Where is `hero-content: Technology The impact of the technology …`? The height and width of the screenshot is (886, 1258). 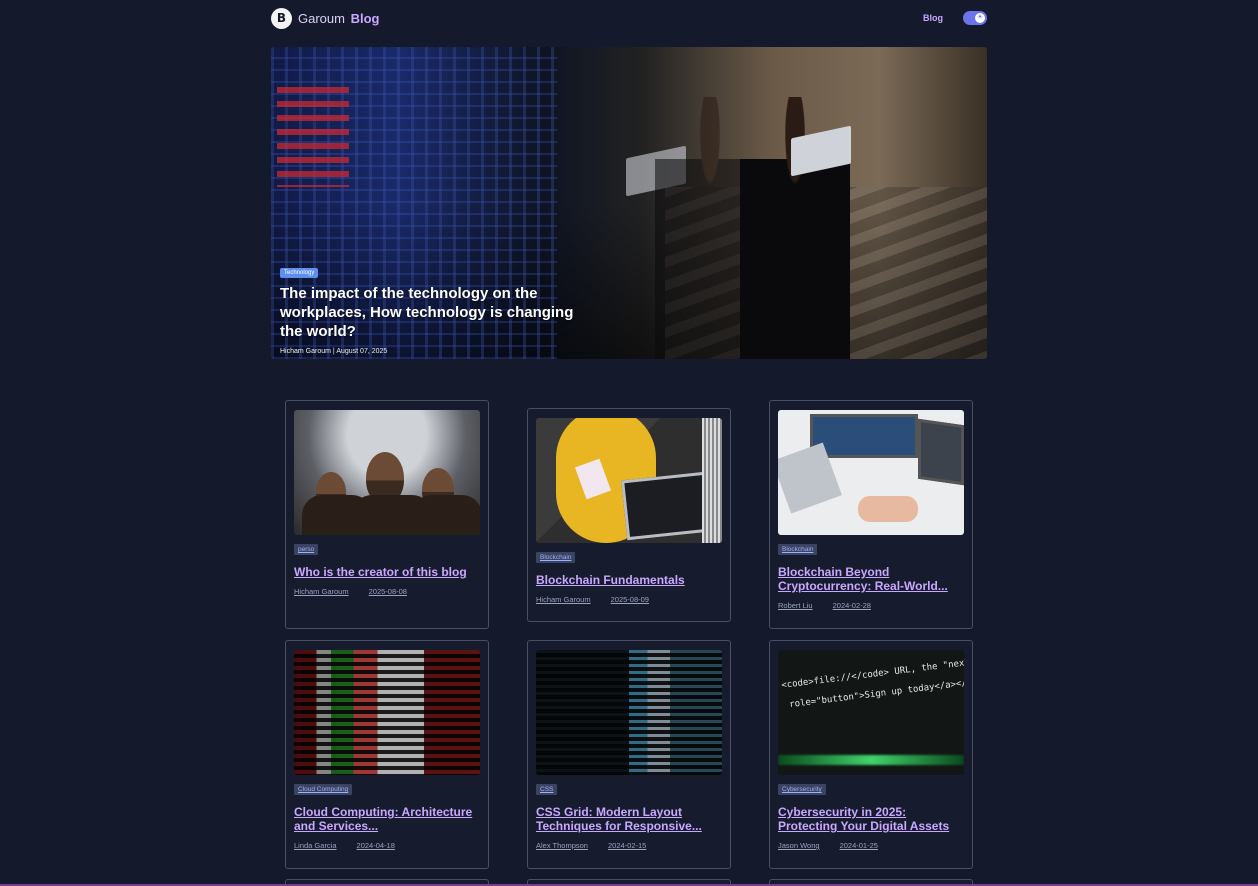 hero-content: Technology The impact of the technology … is located at coordinates (430, 308).